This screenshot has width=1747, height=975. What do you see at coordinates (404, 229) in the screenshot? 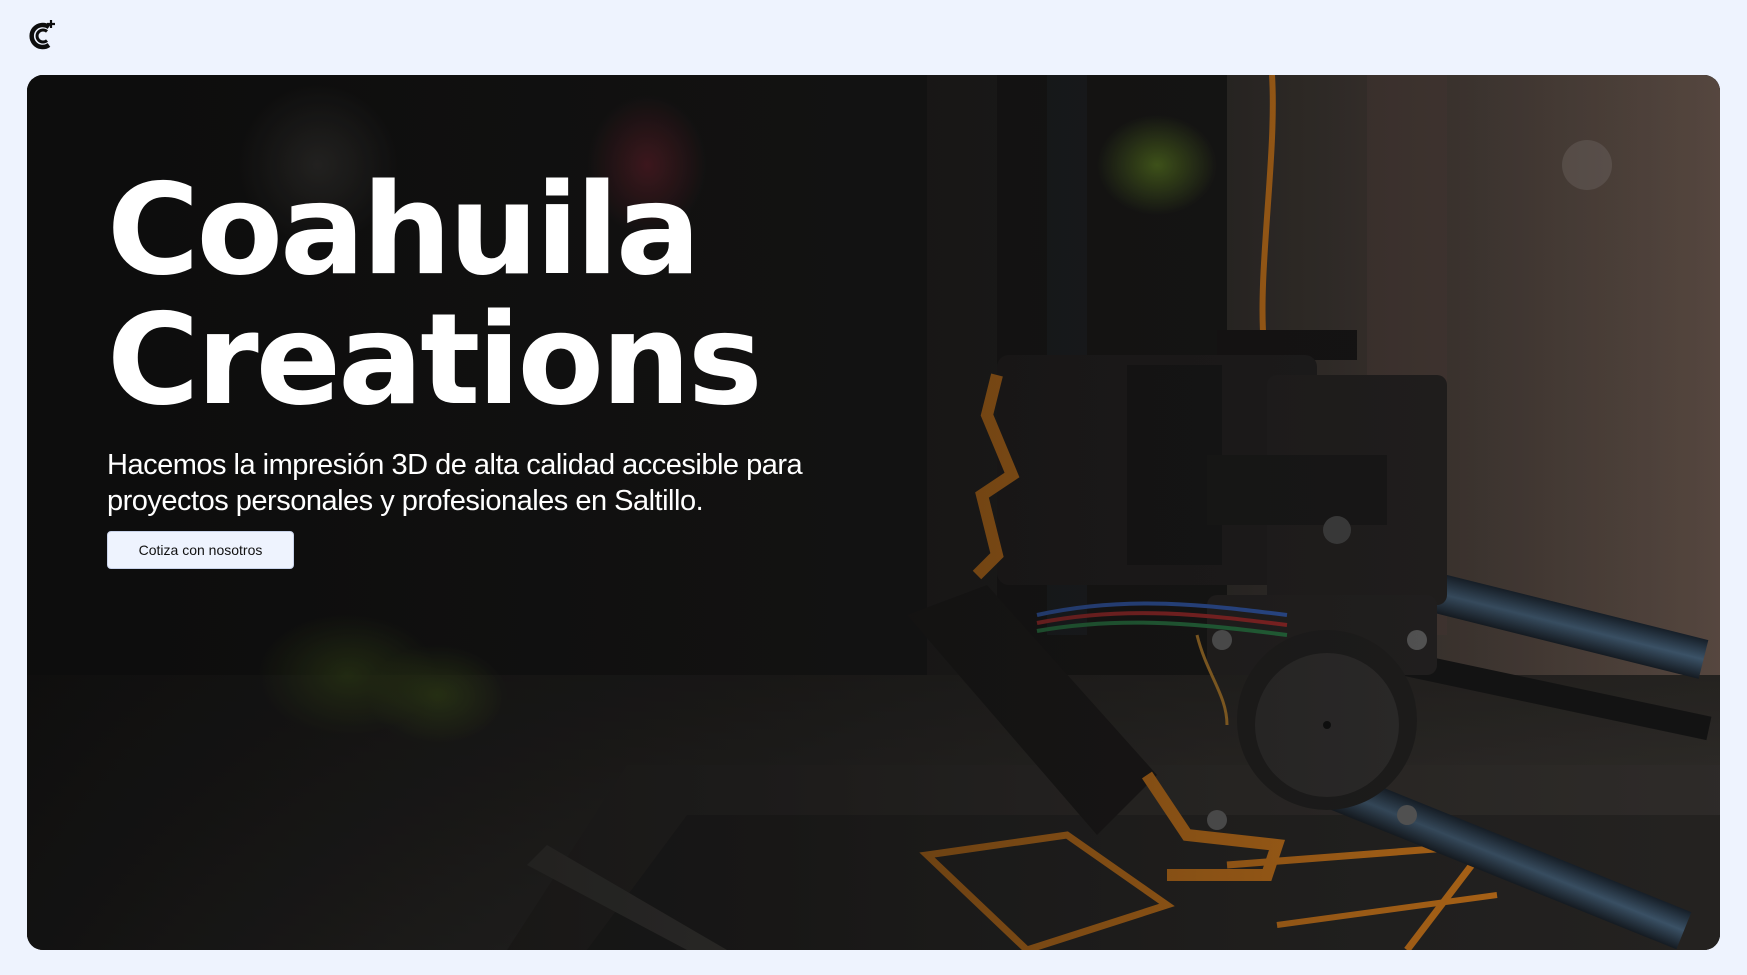
I see `hero-title-line-1: Coahuila` at bounding box center [404, 229].